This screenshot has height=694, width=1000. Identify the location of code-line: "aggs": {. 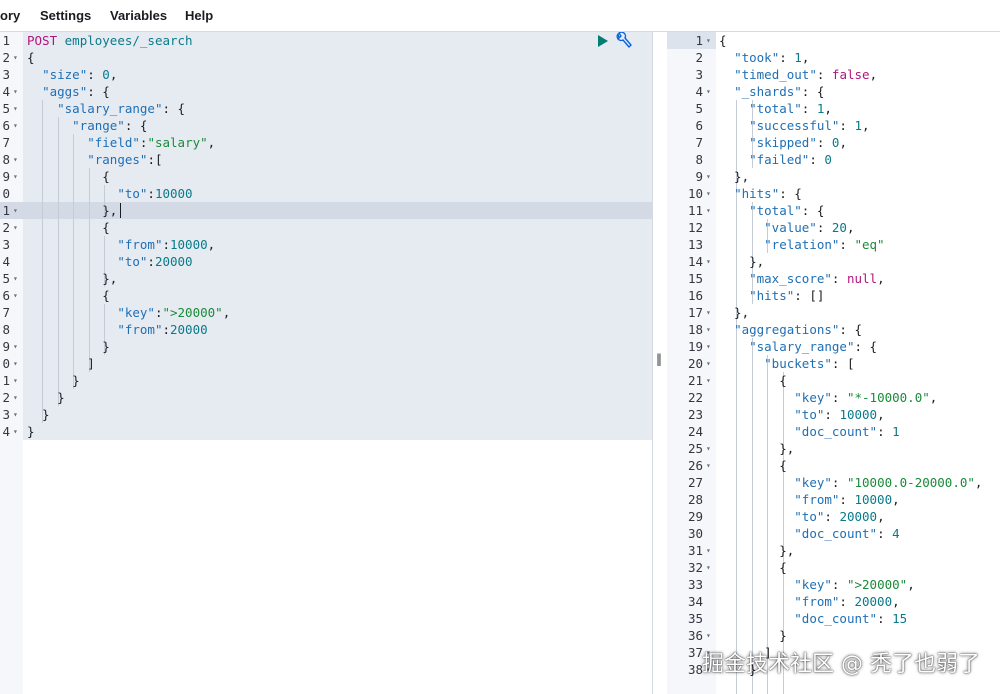
(68, 91).